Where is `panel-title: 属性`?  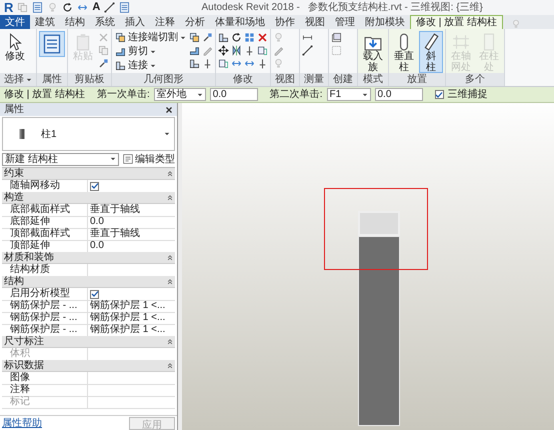 panel-title: 属性 is located at coordinates (14, 109).